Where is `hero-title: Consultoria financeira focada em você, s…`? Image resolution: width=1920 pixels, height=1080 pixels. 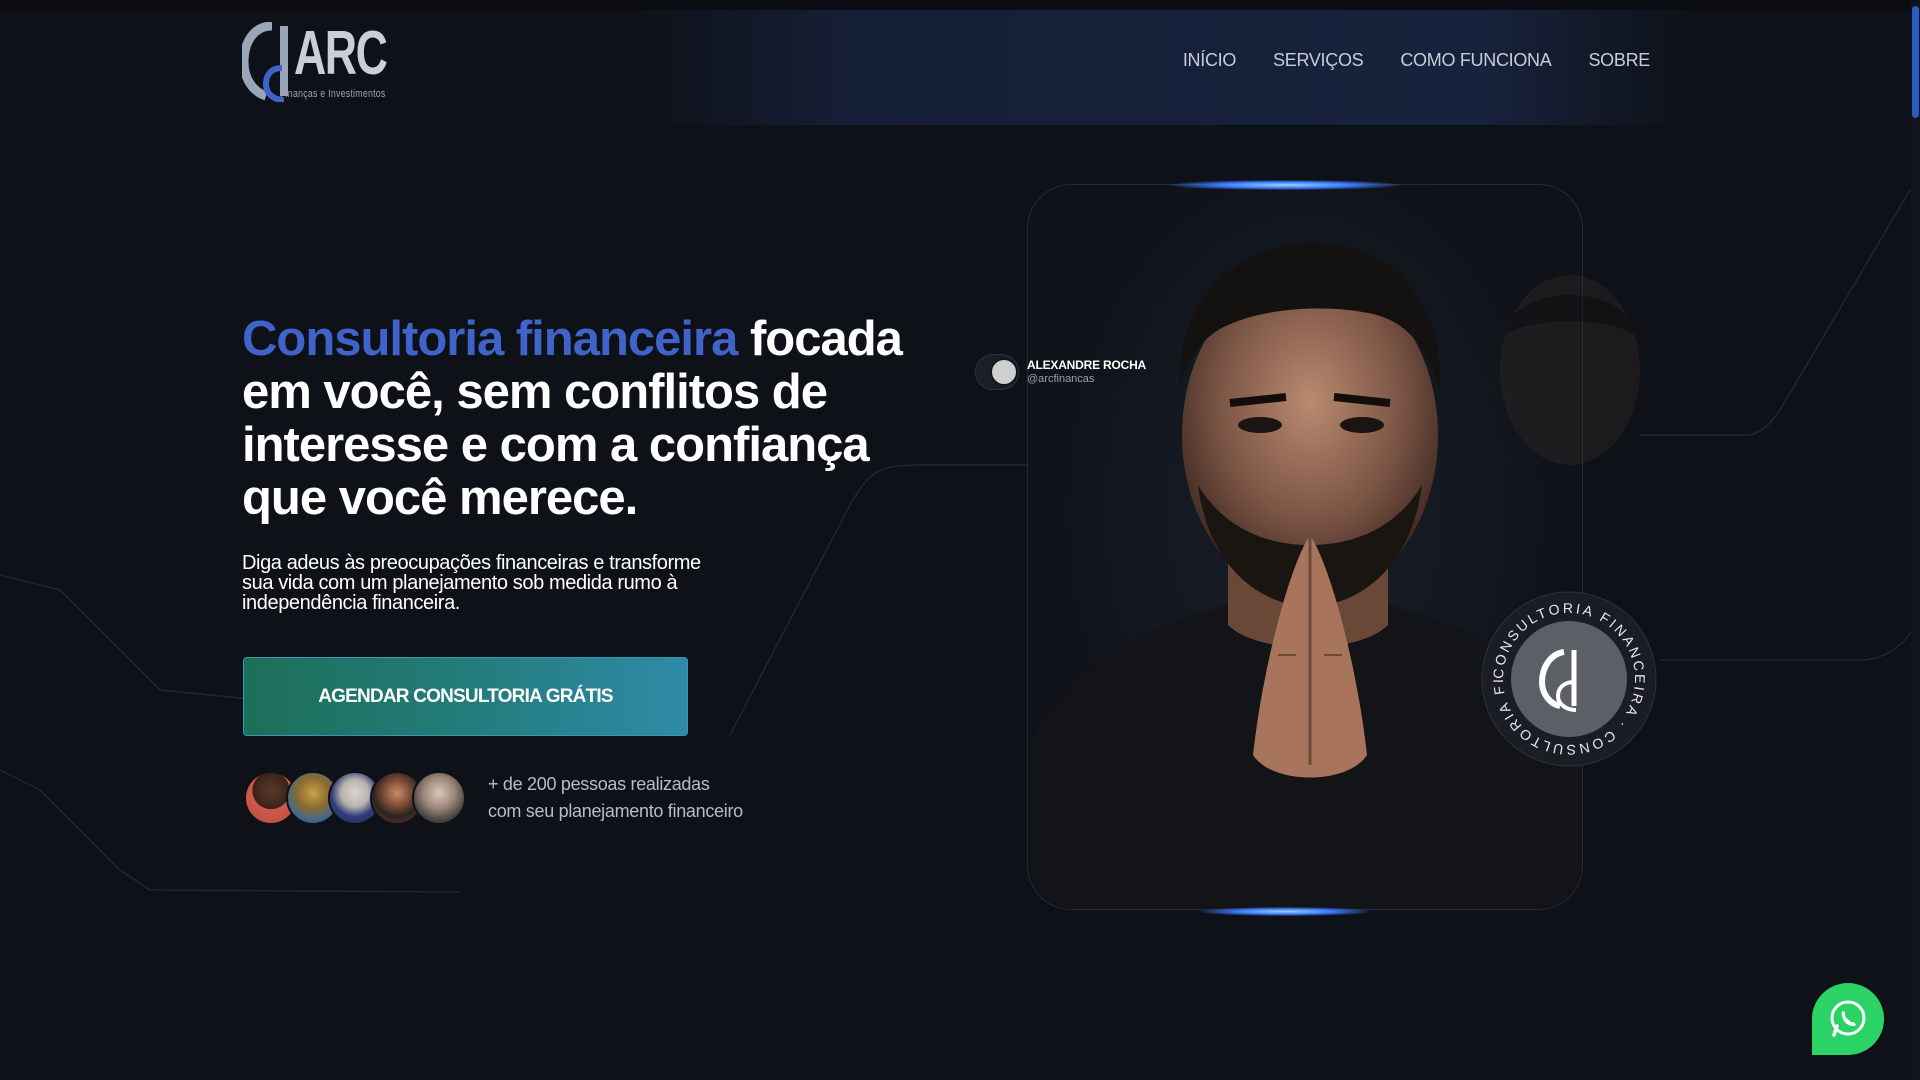 hero-title: Consultoria financeira focada em você, s… is located at coordinates (592, 419).